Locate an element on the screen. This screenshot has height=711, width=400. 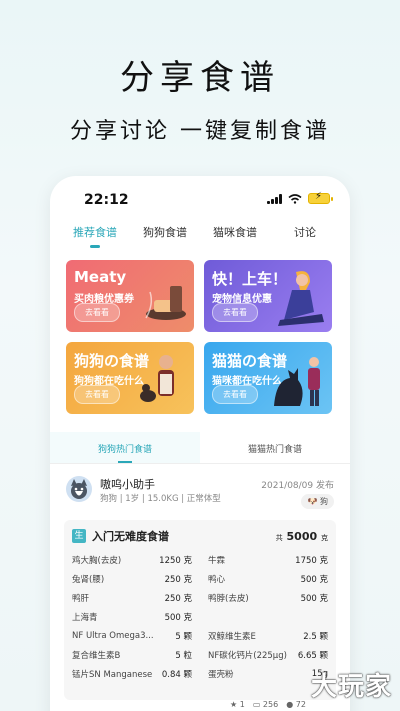
pet-type-badge: 🐶 狗 is located at coordinates (317, 501).